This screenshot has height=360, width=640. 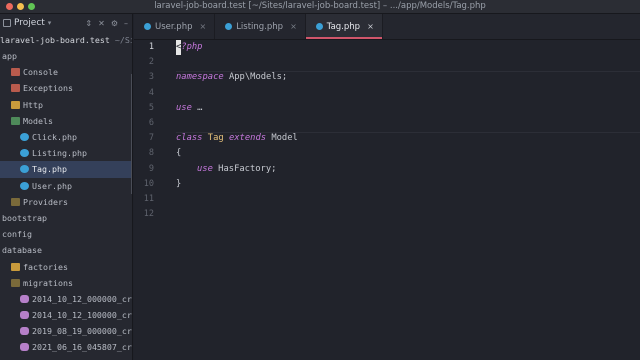 I want to click on tree-item: bootstrap, so click(x=66, y=218).